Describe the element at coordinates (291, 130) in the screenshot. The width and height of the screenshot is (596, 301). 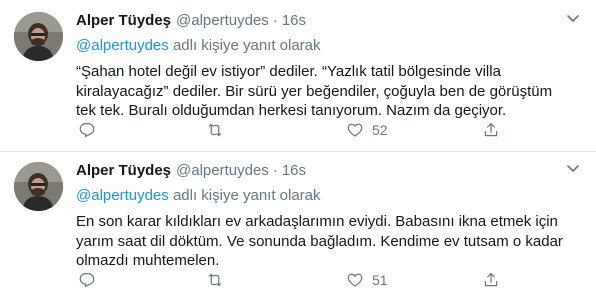
I see `tweet-actions: 52` at that location.